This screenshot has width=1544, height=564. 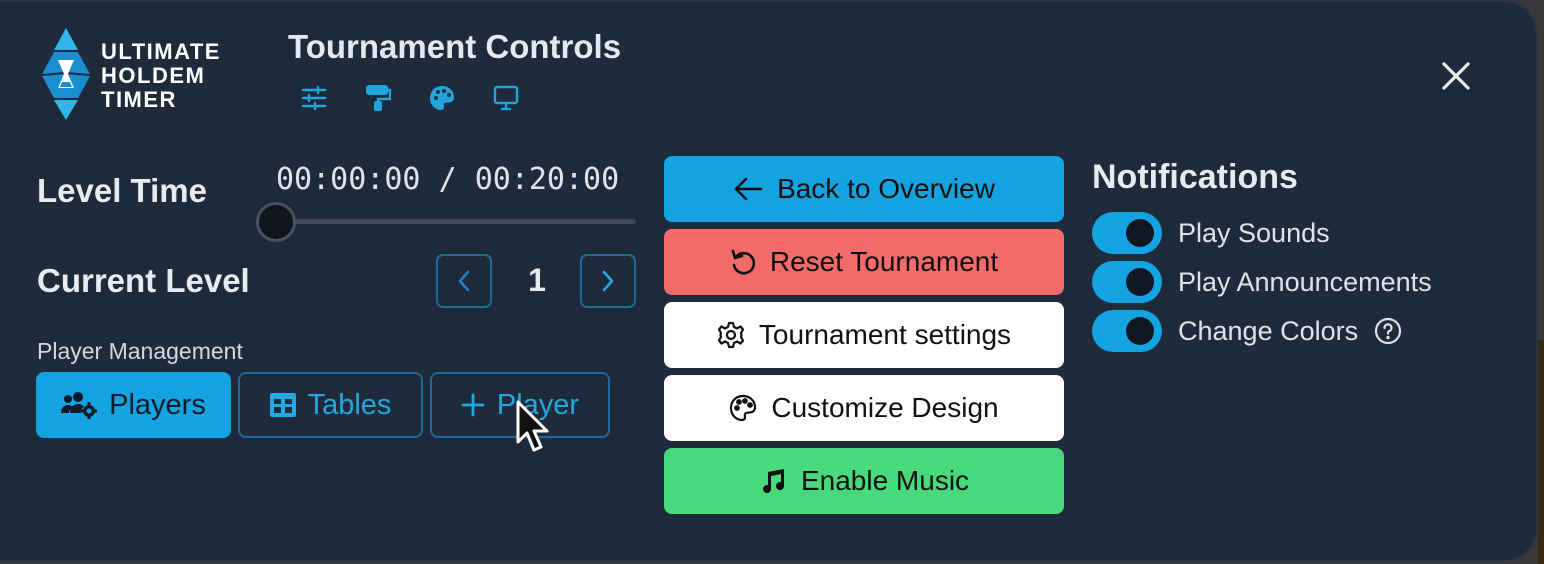 I want to click on reset-tournament-button: Reset Tournament, so click(x=864, y=262).